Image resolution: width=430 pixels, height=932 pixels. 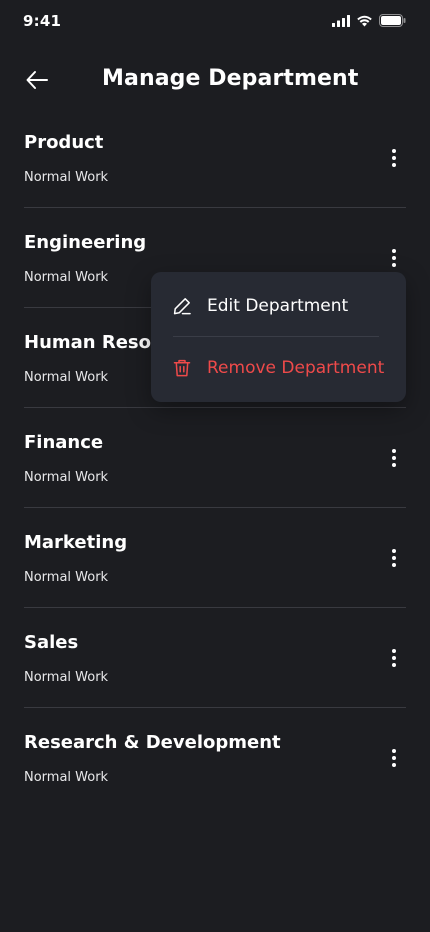 I want to click on edit-department-label: Edit Department, so click(x=278, y=306).